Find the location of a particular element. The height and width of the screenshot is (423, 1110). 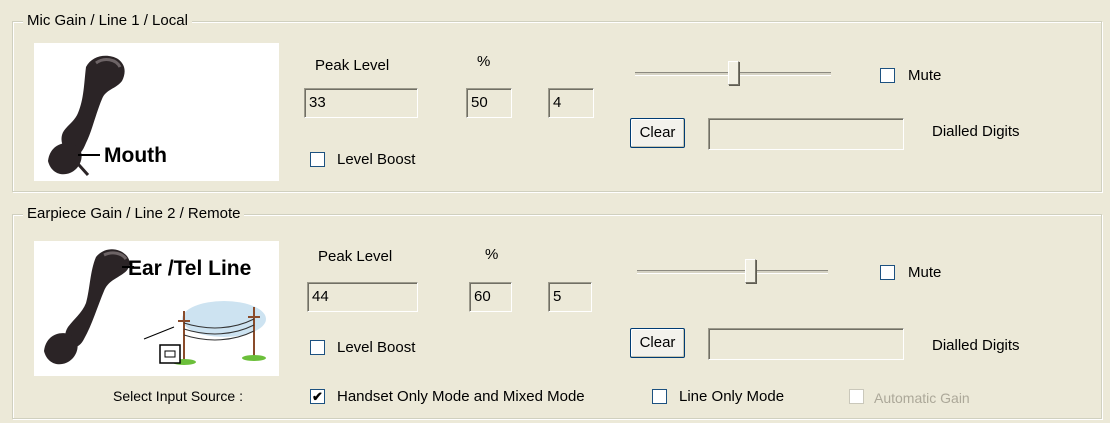

earpiece-peak-level-label: Peak Level is located at coordinates (355, 256).